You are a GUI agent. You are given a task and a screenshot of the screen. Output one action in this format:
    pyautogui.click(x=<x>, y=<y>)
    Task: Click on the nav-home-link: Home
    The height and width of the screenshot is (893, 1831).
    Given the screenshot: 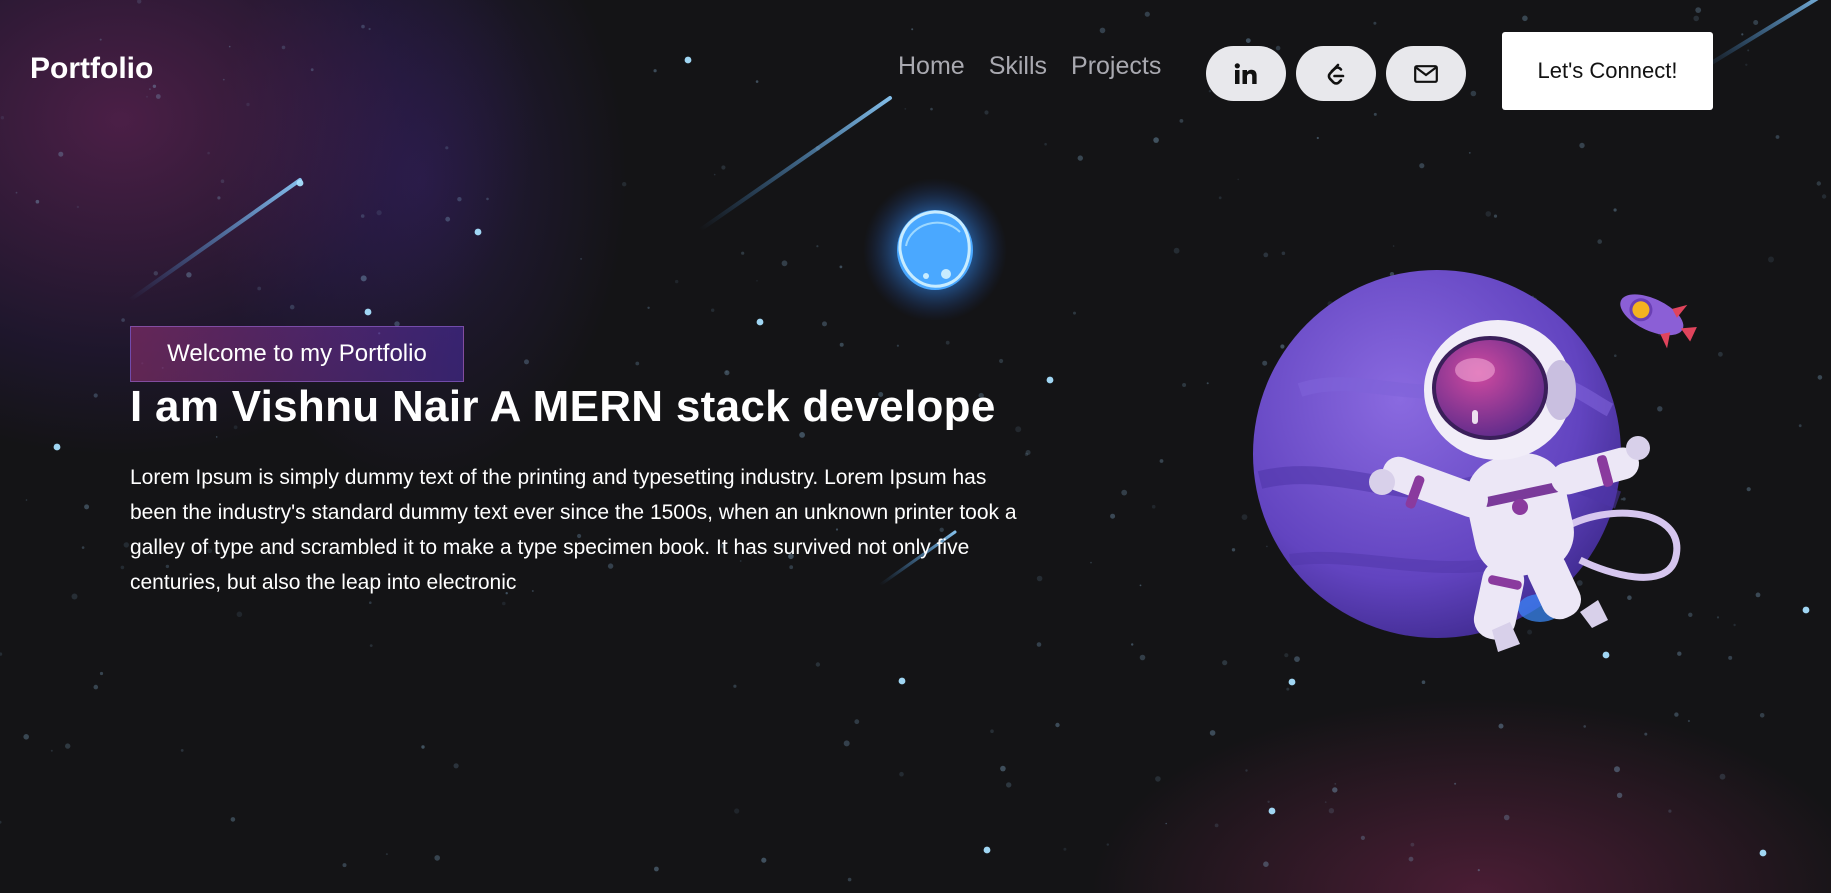 What is the action you would take?
    pyautogui.click(x=931, y=66)
    